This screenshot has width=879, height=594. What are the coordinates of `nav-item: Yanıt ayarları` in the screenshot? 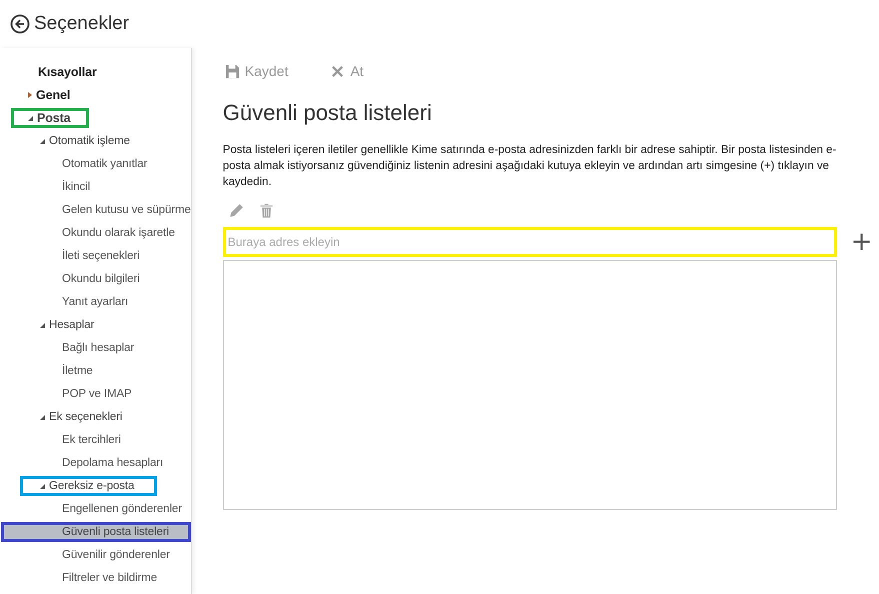 It's located at (95, 302).